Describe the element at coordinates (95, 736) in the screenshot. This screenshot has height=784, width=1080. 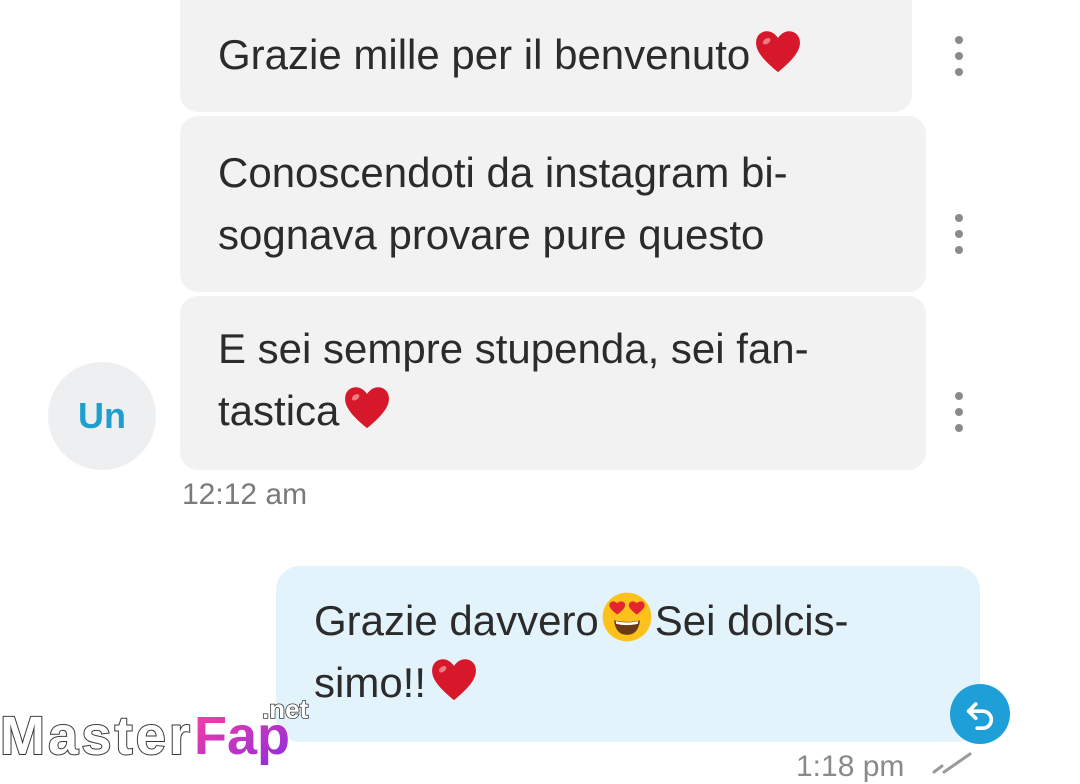
I see `watermark-main: Master` at that location.